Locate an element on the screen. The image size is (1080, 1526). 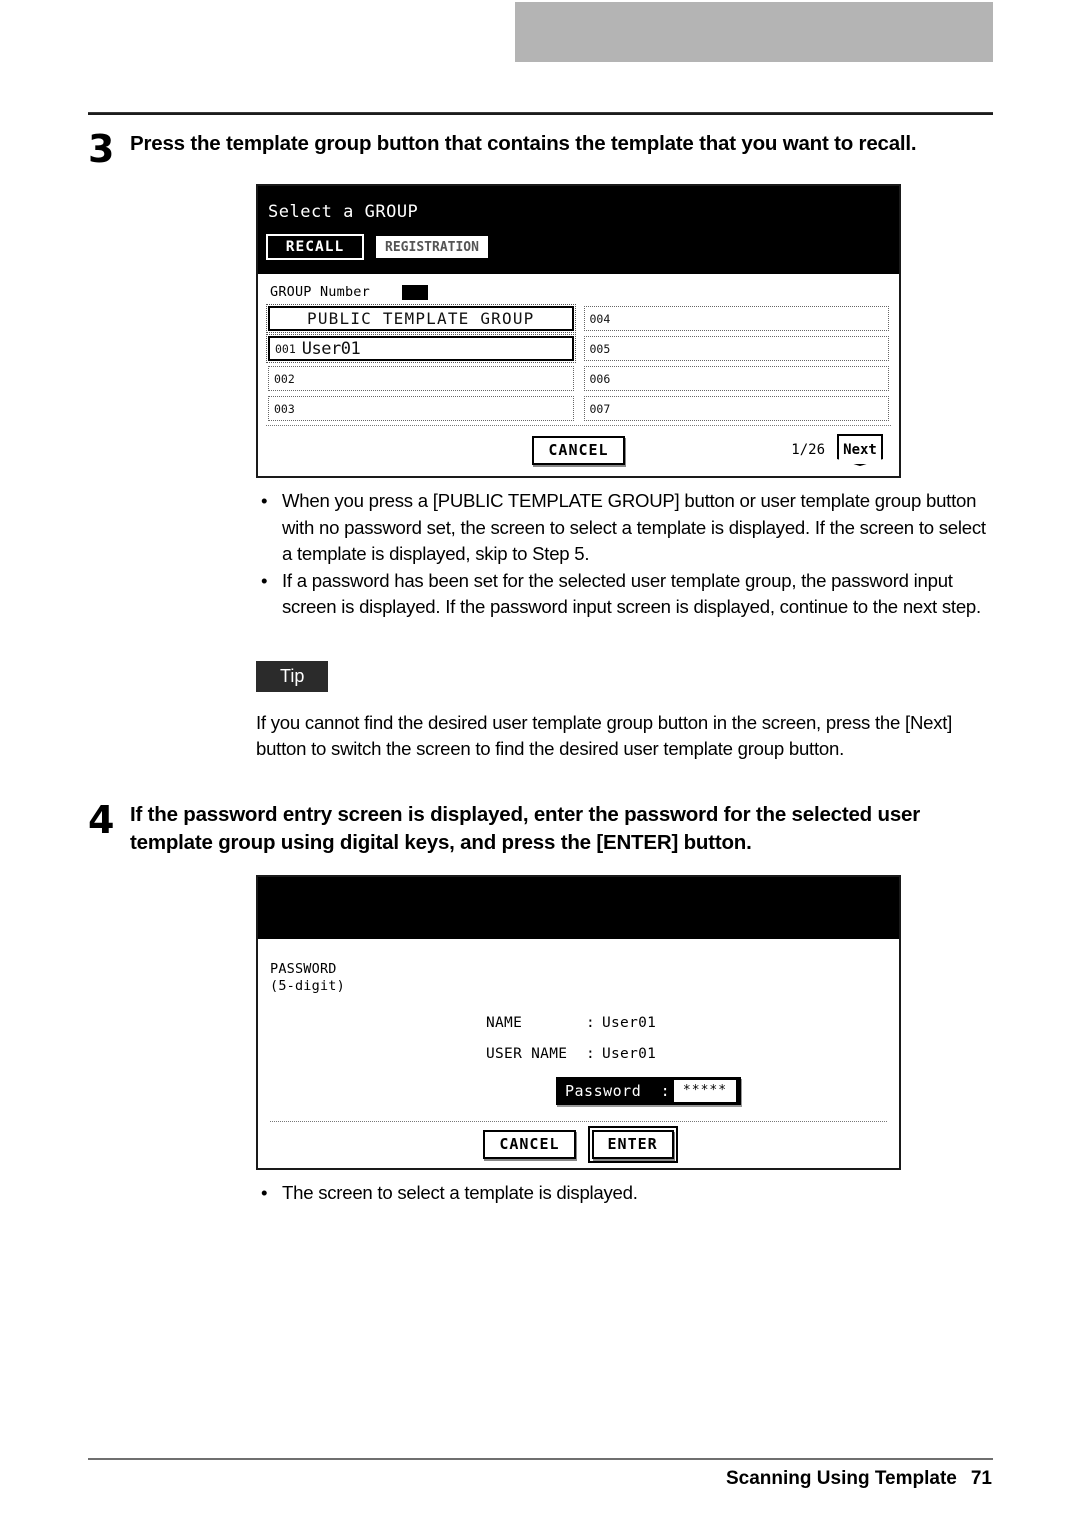
field-user-name-colon: : is located at coordinates (591, 1053).